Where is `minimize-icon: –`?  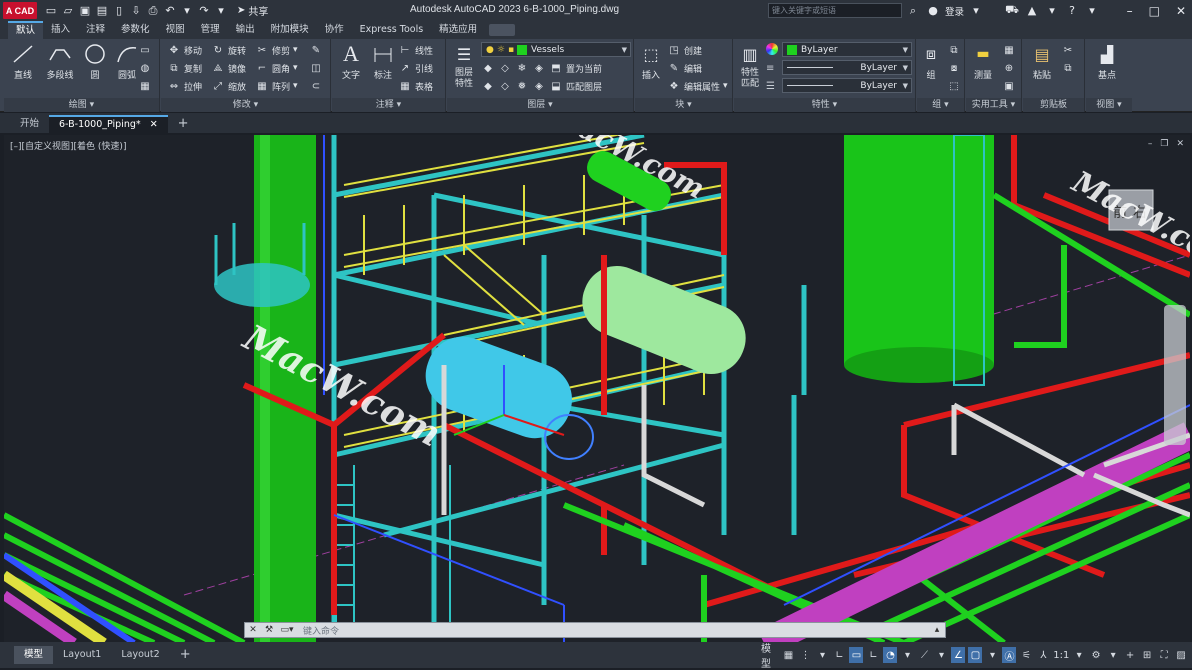 minimize-icon: – is located at coordinates (1130, 11).